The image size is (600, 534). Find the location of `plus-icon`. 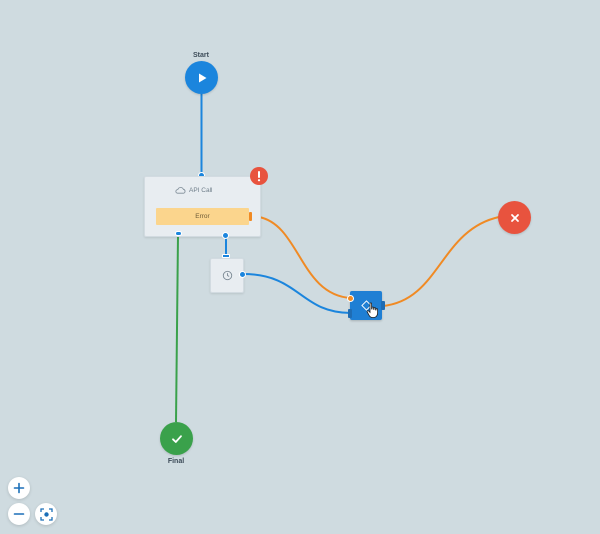

plus-icon is located at coordinates (19, 488).